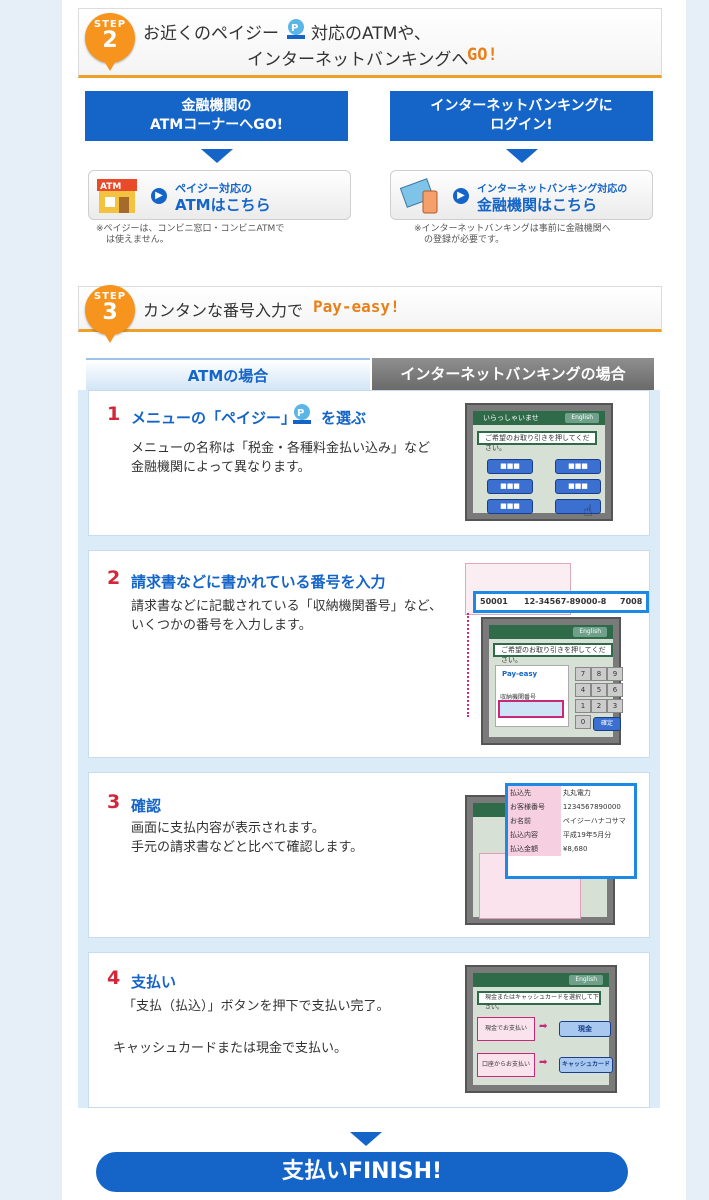 The height and width of the screenshot is (1200, 709). What do you see at coordinates (421, 196) in the screenshot?
I see `laptop-phone-icon` at bounding box center [421, 196].